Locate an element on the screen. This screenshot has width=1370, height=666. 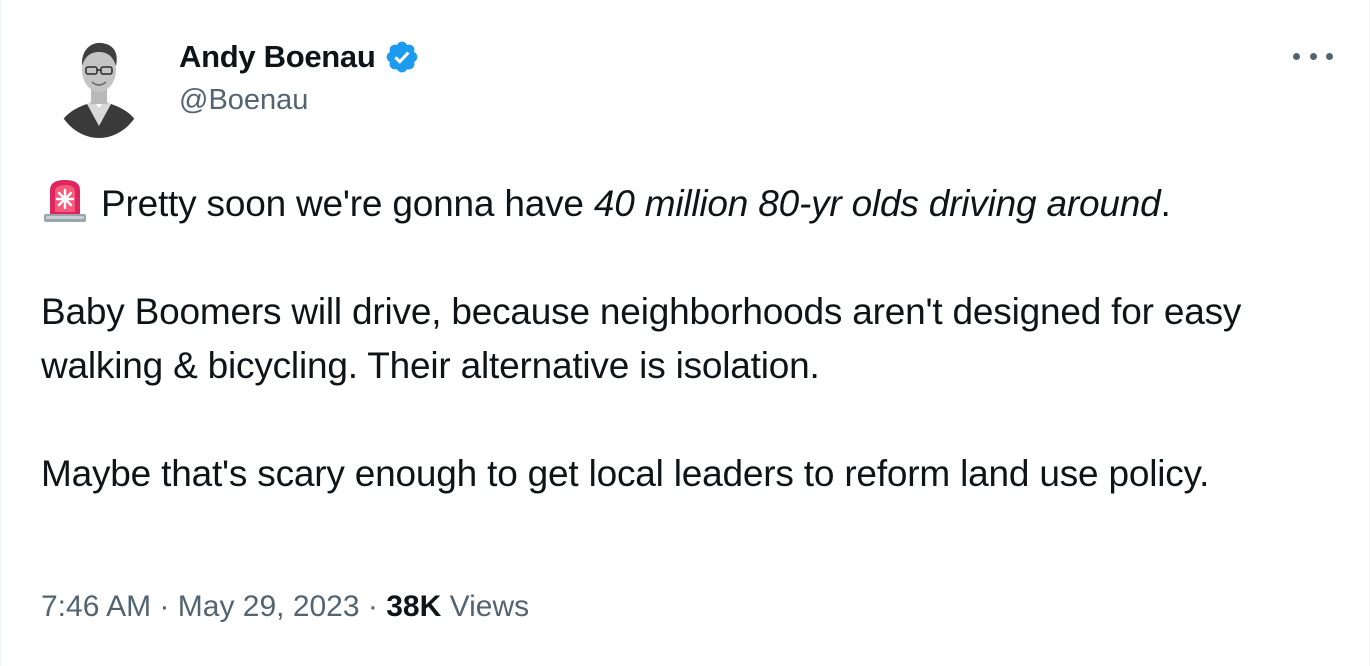
tweet-line1-text: Pretty soon we're gonna have is located at coordinates (347, 203).